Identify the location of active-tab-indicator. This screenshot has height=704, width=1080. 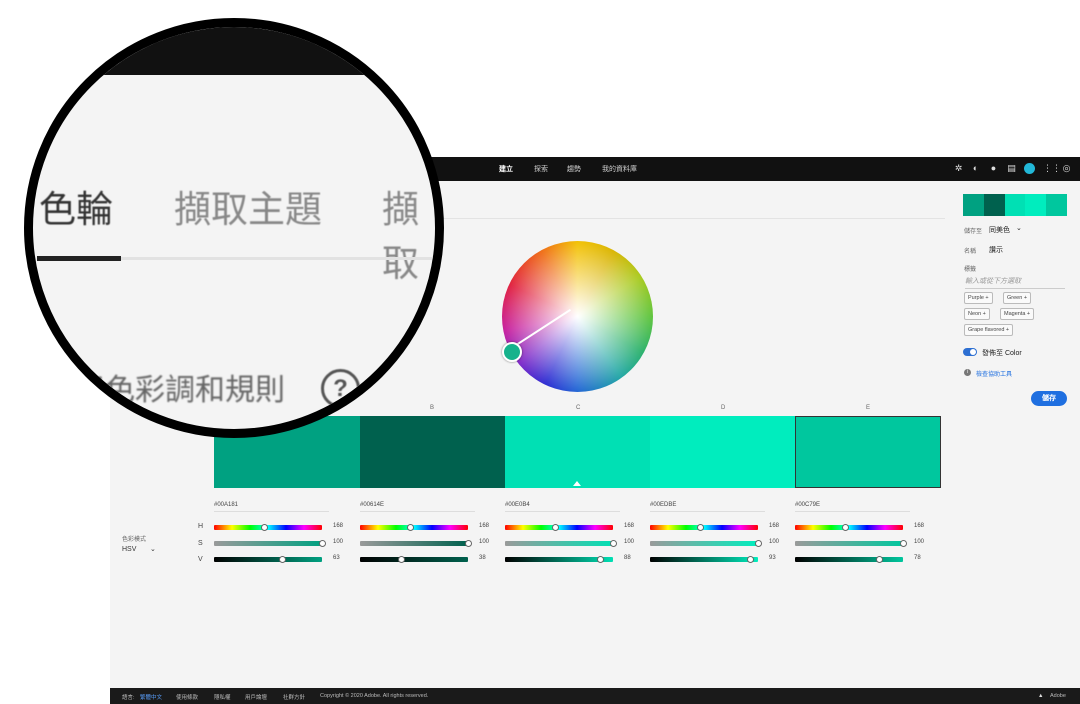
(79, 258).